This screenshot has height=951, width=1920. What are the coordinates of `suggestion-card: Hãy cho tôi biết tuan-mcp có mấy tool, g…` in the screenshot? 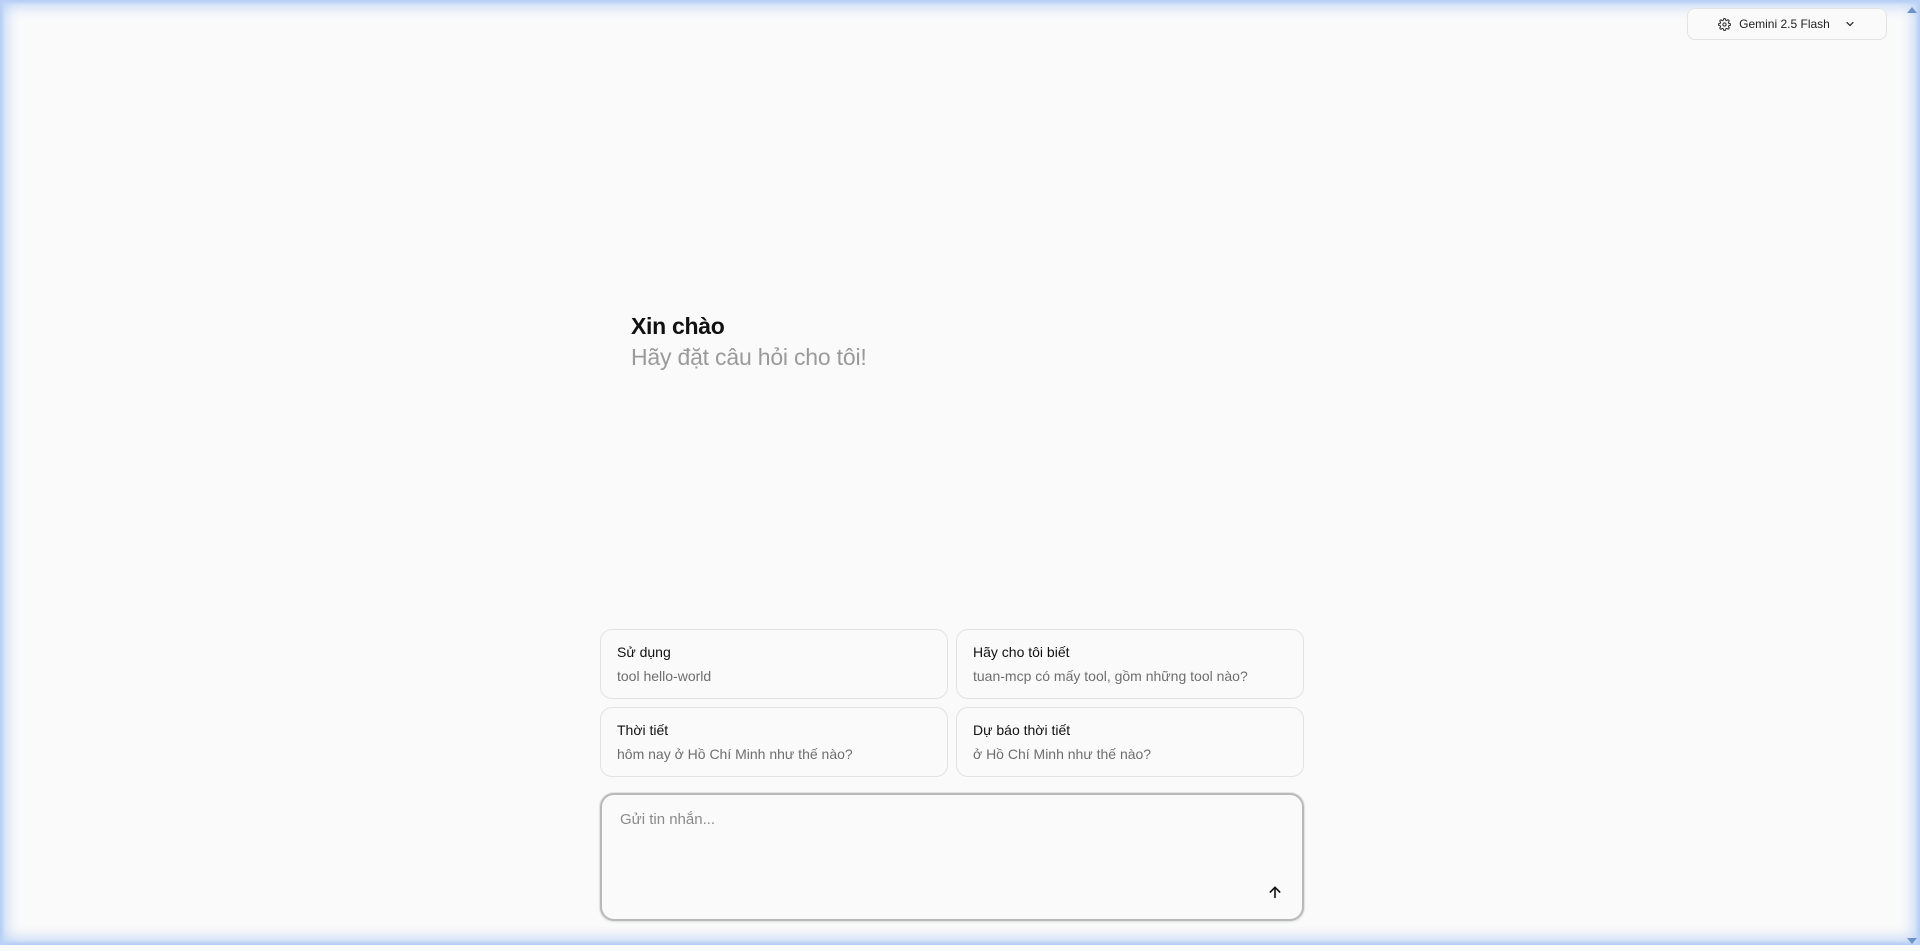 It's located at (1130, 664).